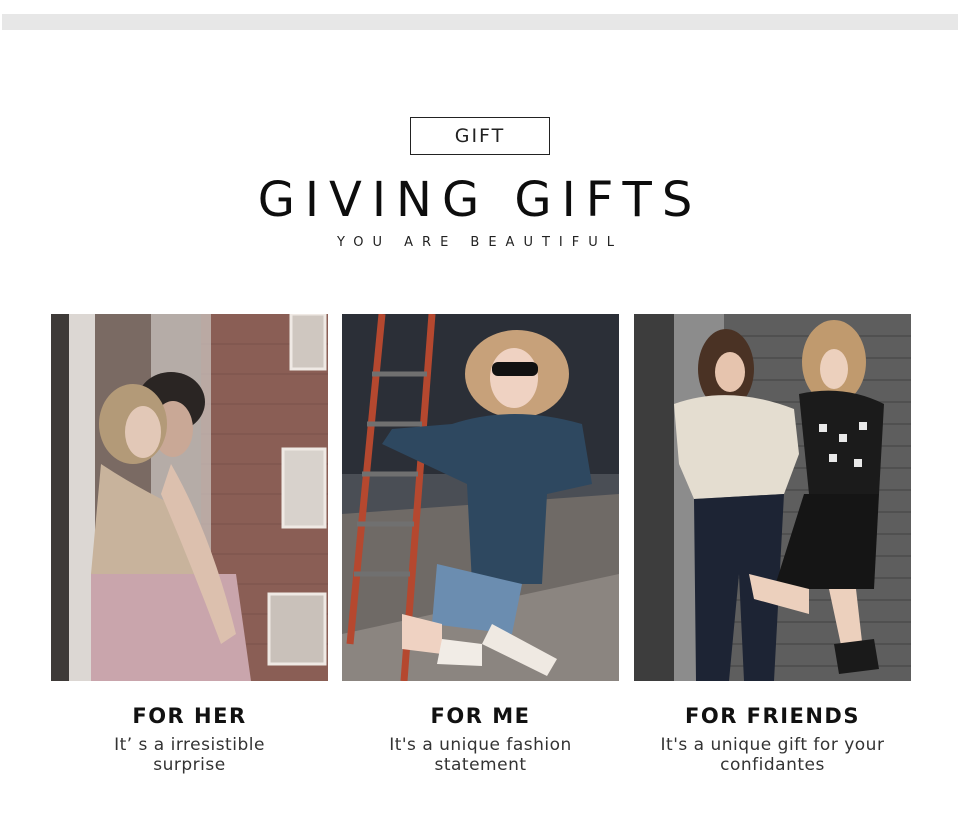  I want to click on card-for-me-description: It's a unique fashion statement, so click(480, 755).